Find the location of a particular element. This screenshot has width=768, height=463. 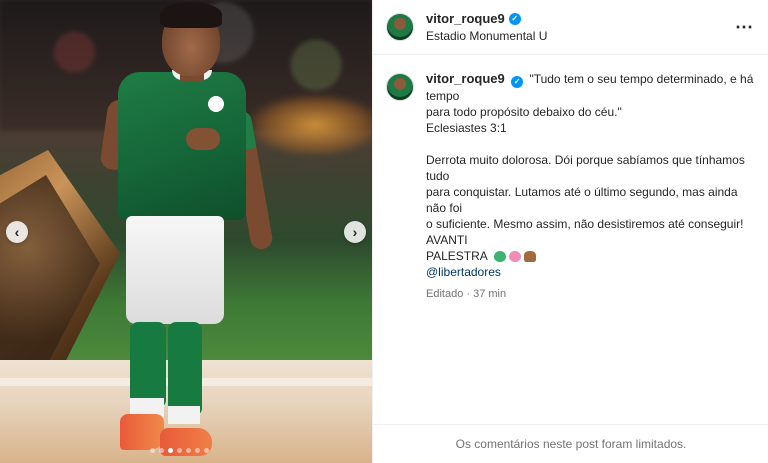

carousel-prev-button: ‹ is located at coordinates (17, 232).